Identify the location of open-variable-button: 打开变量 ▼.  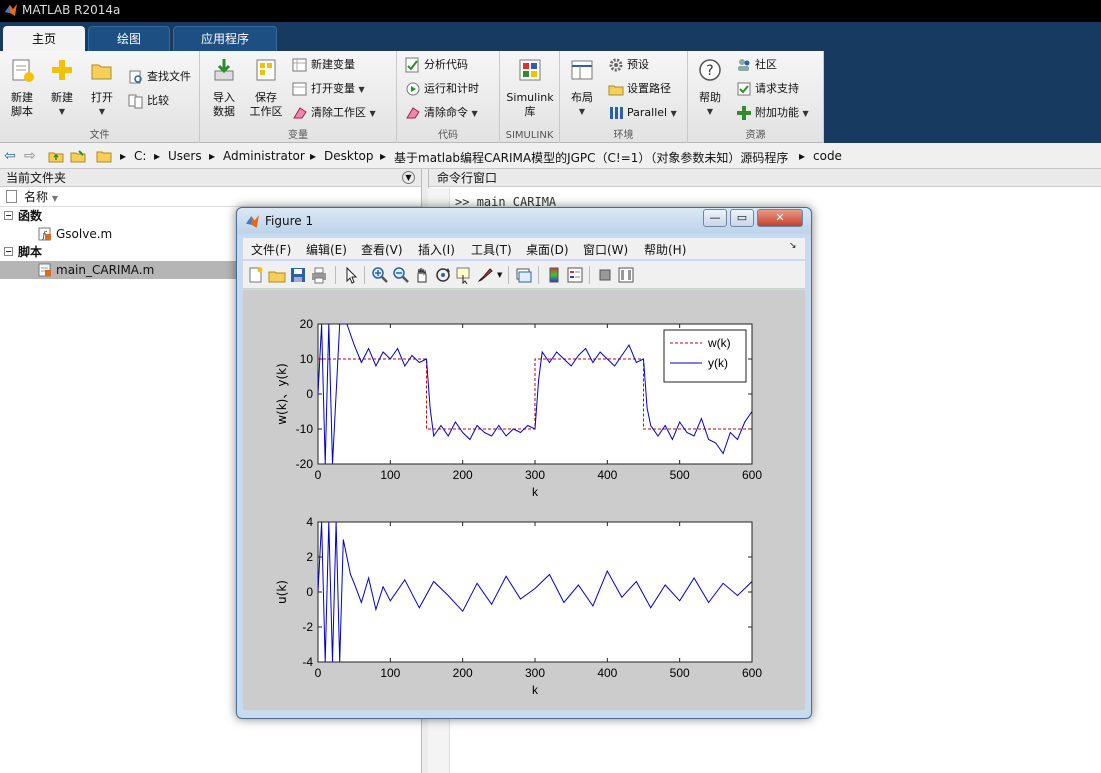
(328, 89).